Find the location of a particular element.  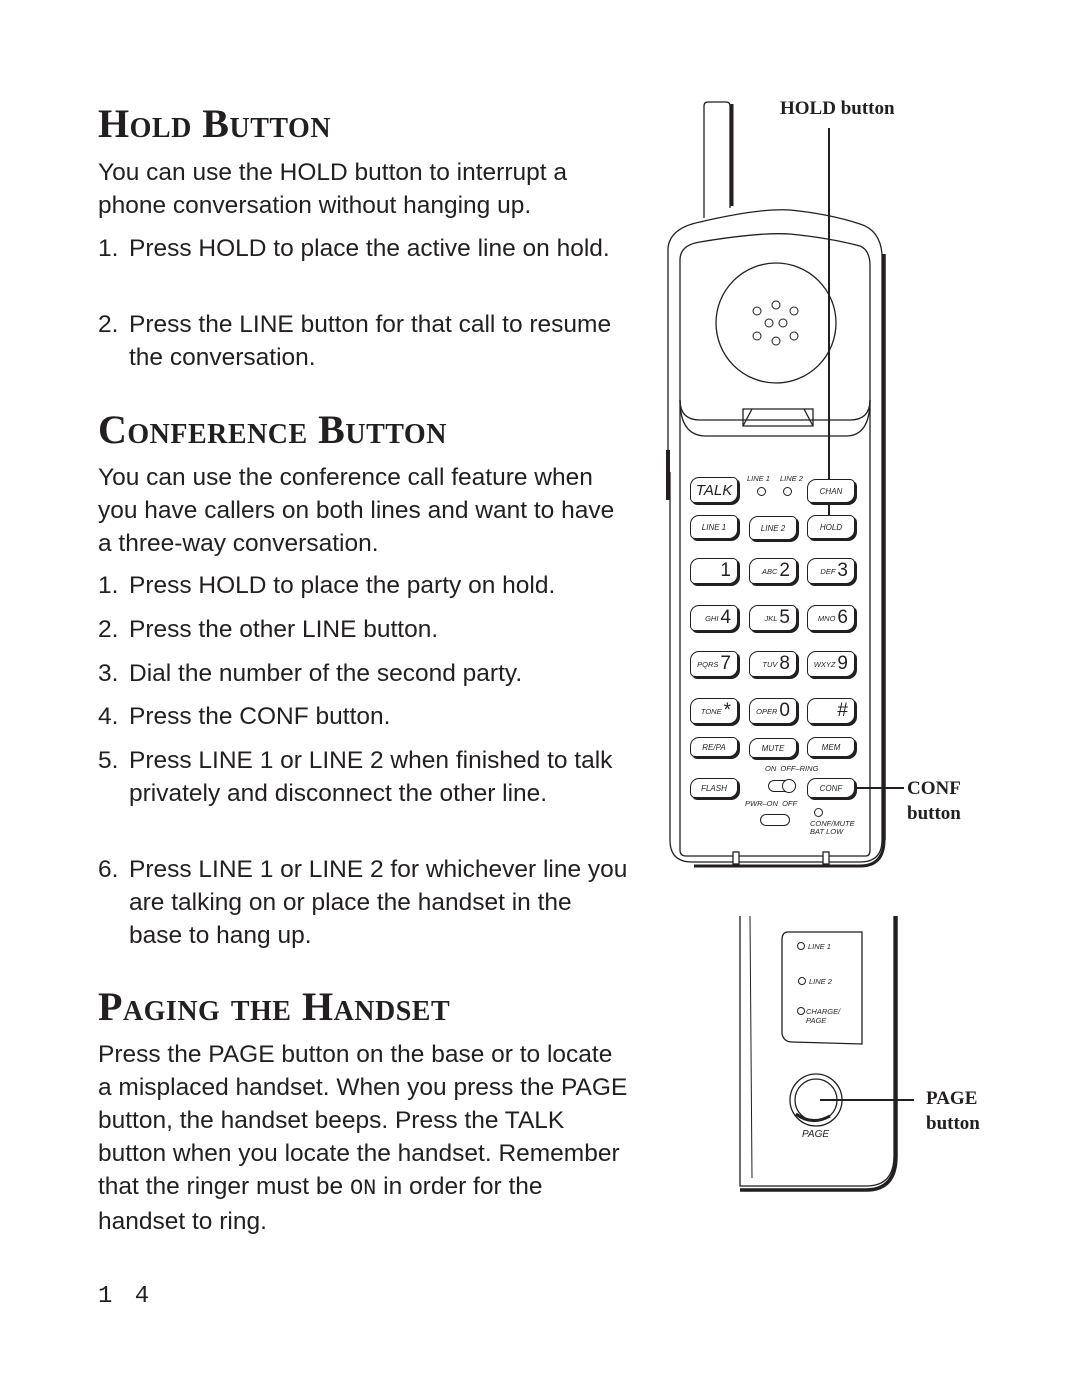

key-digit: 4 is located at coordinates (725, 617).